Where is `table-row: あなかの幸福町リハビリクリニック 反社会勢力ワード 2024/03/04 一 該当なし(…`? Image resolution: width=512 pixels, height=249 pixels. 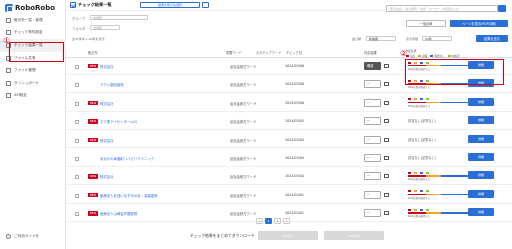
table-row: あなかの幸福町リハビリクリニック 反社会勢力ワード 2024/03/04 一 該当なし(… is located at coordinates (289, 159).